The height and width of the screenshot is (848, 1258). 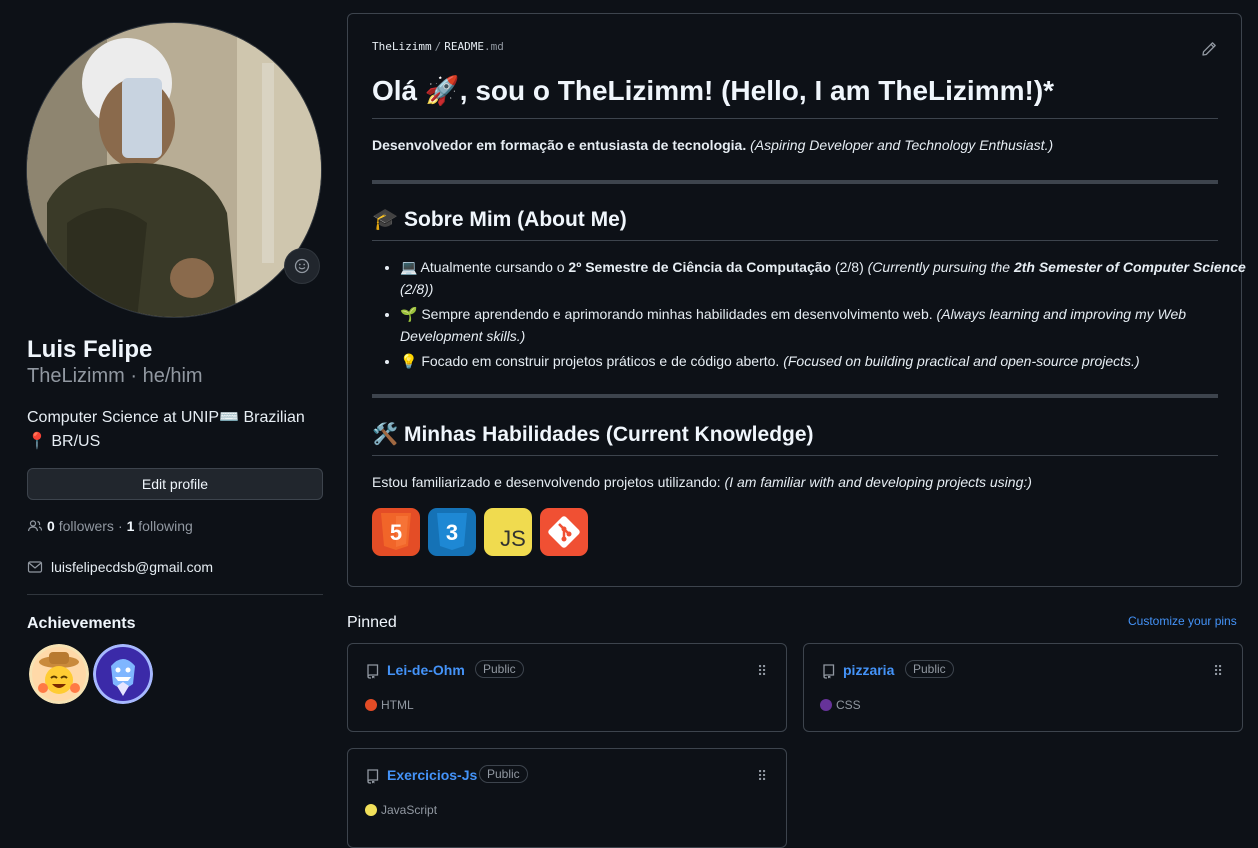 What do you see at coordinates (409, 810) in the screenshot?
I see `language-name: JavaScript` at bounding box center [409, 810].